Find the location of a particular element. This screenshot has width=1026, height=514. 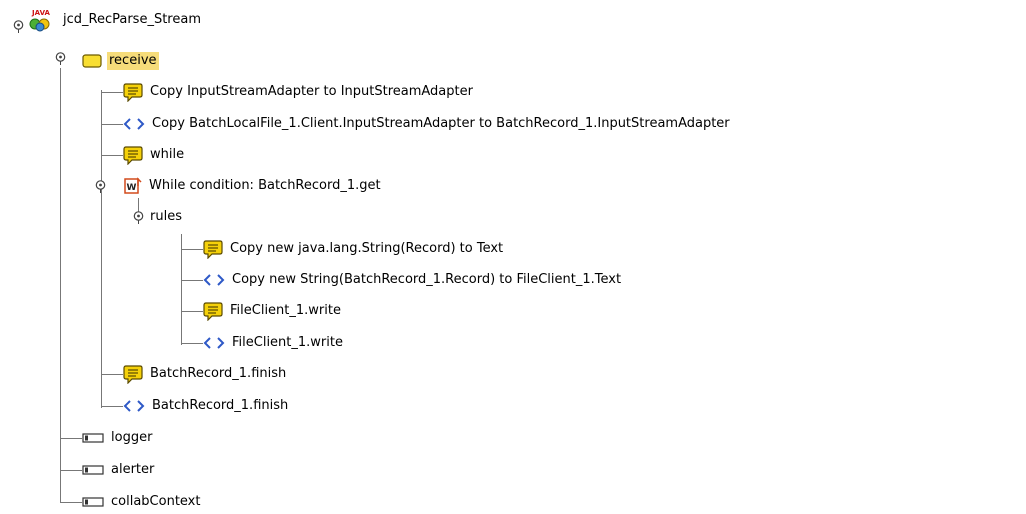

tree-node-comment: while is located at coordinates (154, 155).